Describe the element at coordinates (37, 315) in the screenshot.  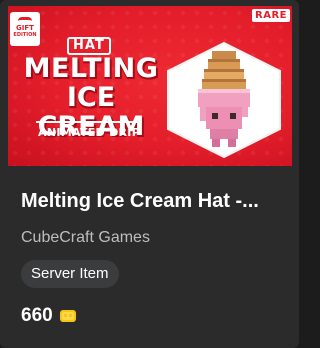
I see `price-value: 660` at that location.